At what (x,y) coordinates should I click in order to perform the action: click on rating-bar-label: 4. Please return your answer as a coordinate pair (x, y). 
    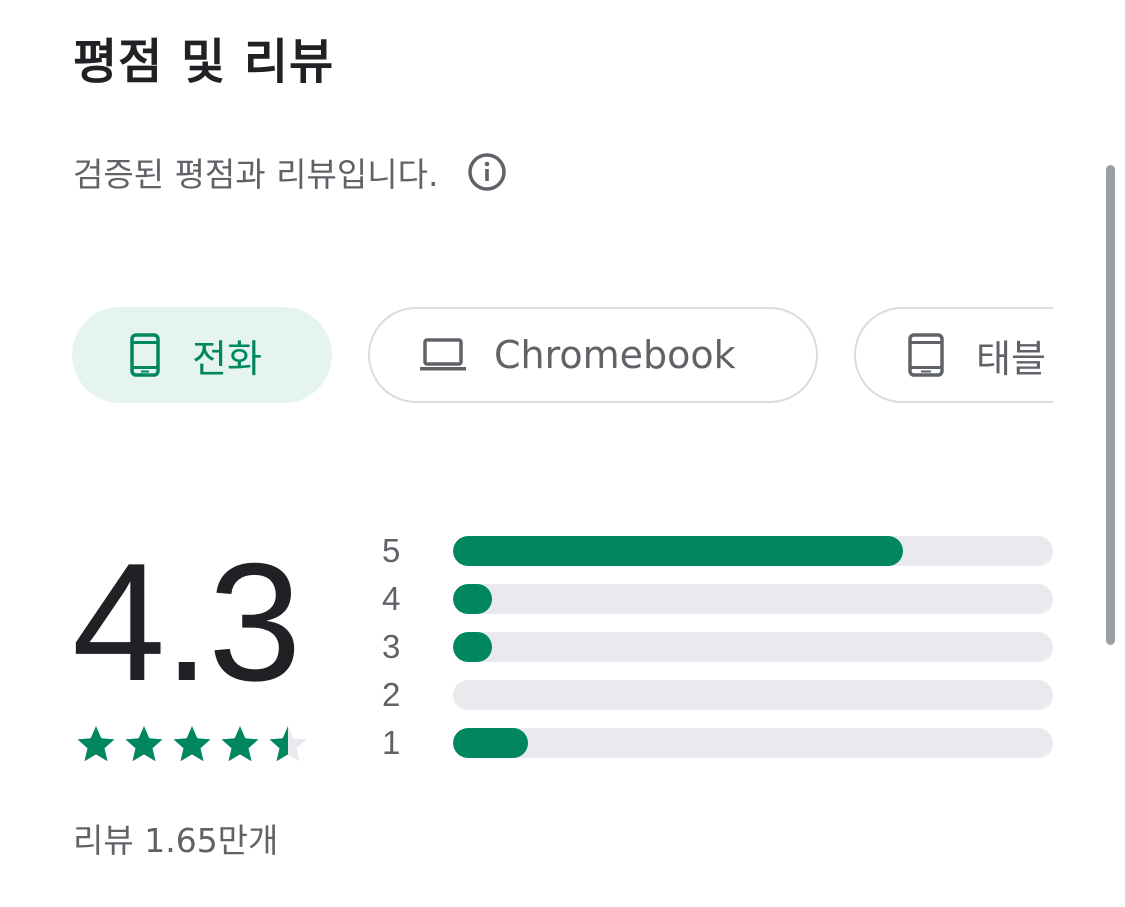
    Looking at the image, I should click on (391, 598).